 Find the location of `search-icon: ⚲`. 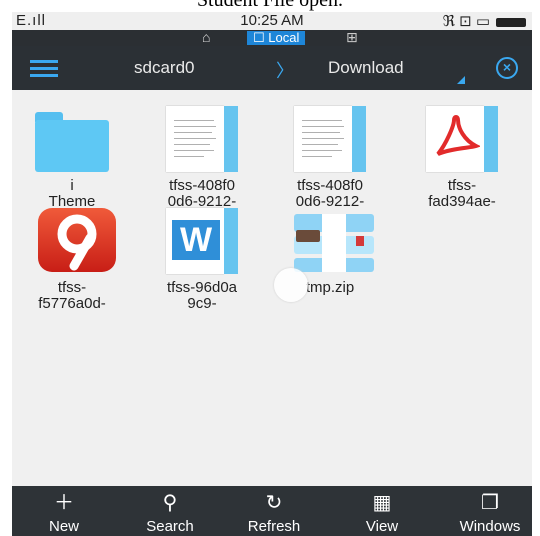

search-icon: ⚲ is located at coordinates (170, 503).